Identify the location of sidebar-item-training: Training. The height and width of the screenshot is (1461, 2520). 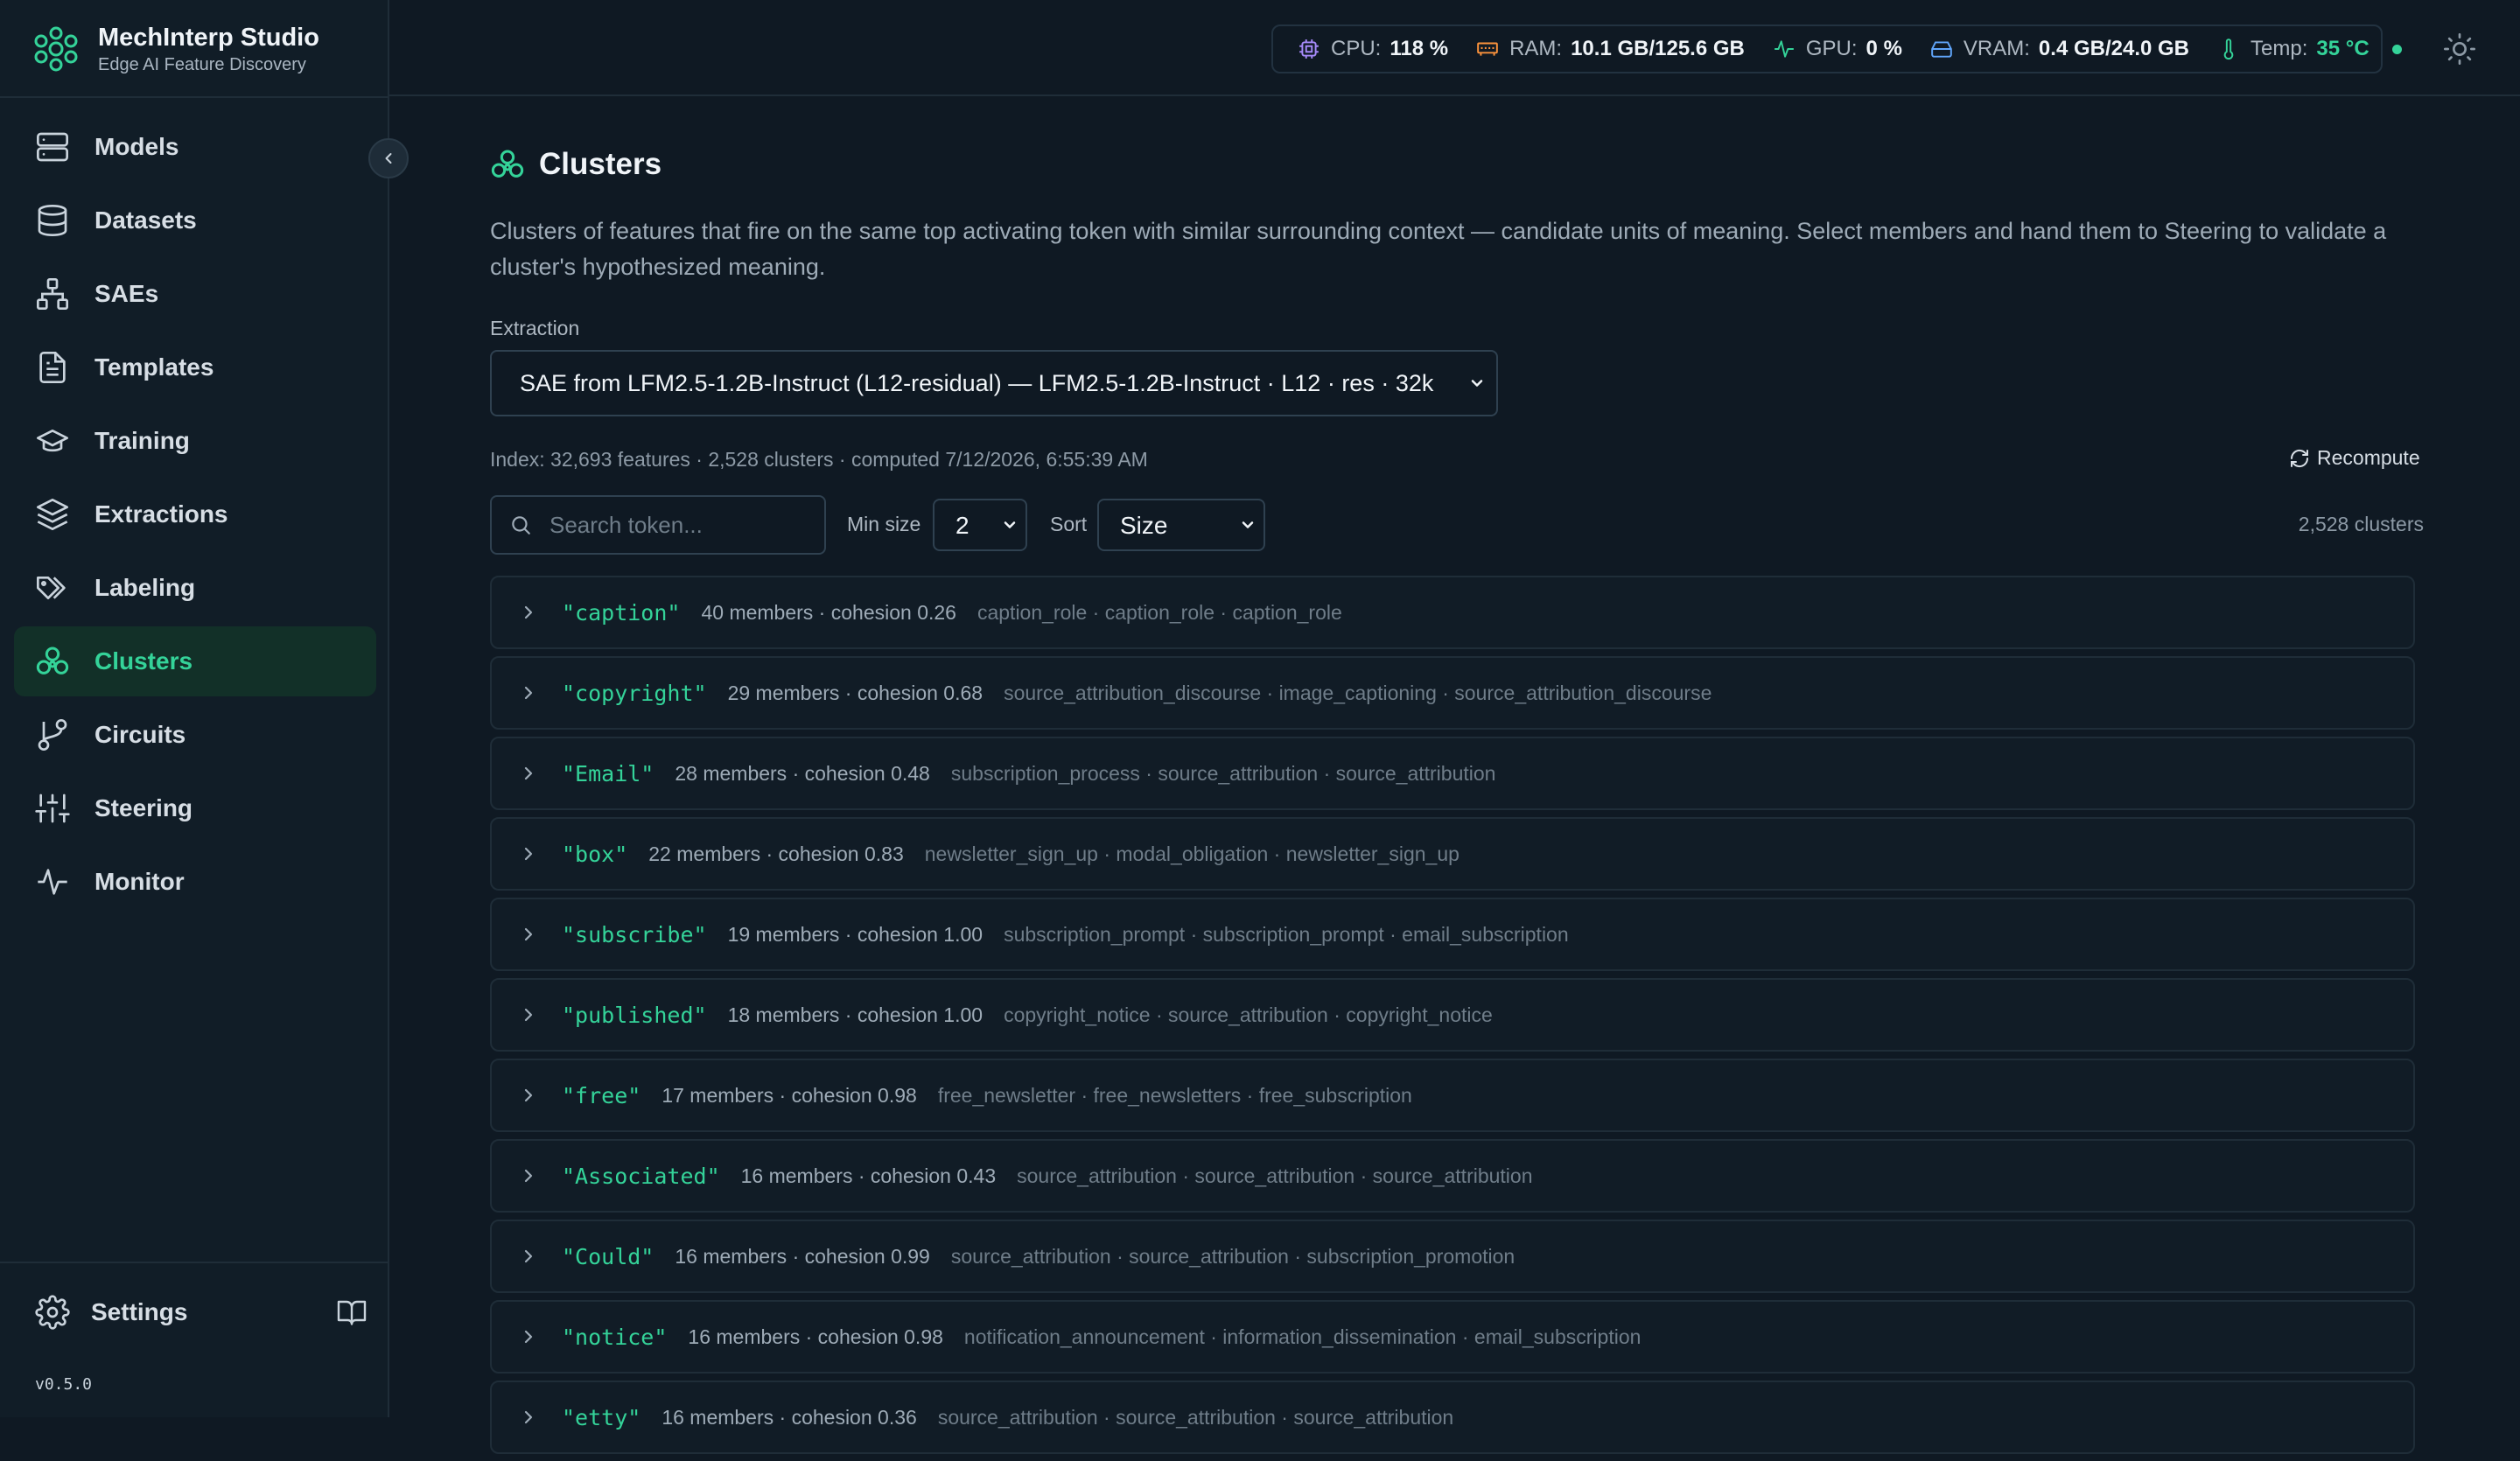
(195, 441).